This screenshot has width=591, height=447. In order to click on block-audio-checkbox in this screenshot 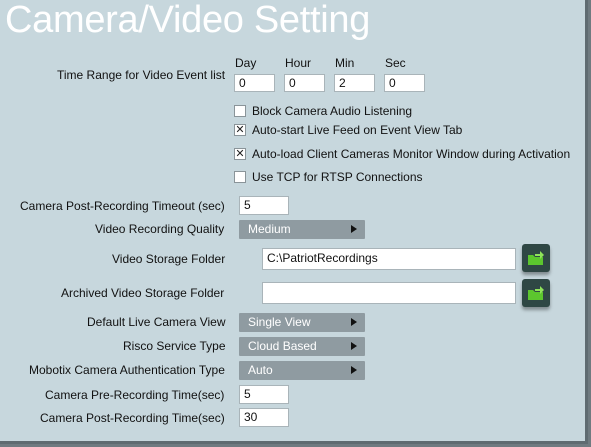, I will do `click(240, 111)`.